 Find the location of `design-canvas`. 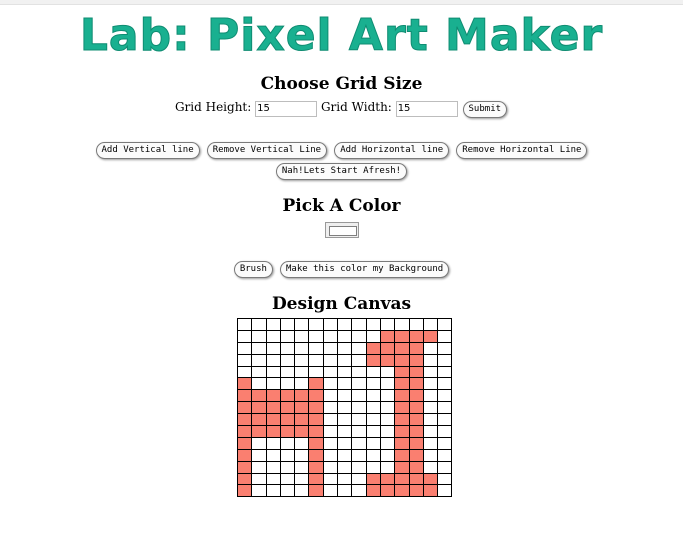

design-canvas is located at coordinates (344, 408).